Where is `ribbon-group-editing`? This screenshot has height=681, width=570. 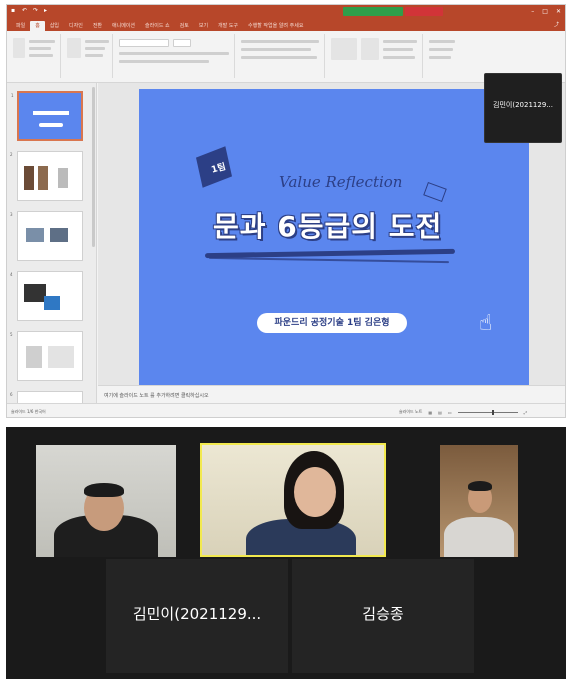 ribbon-group-editing is located at coordinates (445, 56).